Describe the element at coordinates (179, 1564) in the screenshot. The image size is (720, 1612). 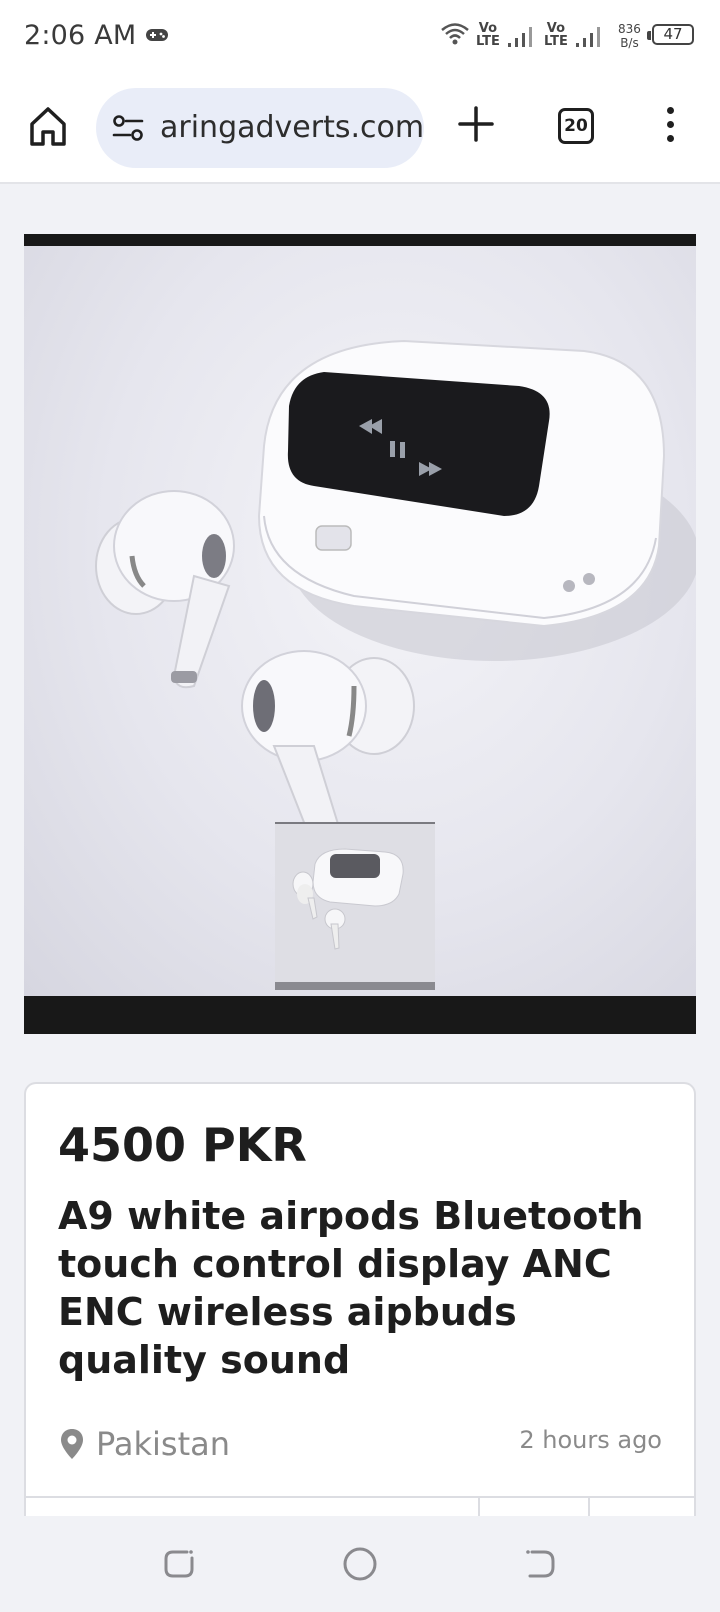
I see `recents-icon` at that location.